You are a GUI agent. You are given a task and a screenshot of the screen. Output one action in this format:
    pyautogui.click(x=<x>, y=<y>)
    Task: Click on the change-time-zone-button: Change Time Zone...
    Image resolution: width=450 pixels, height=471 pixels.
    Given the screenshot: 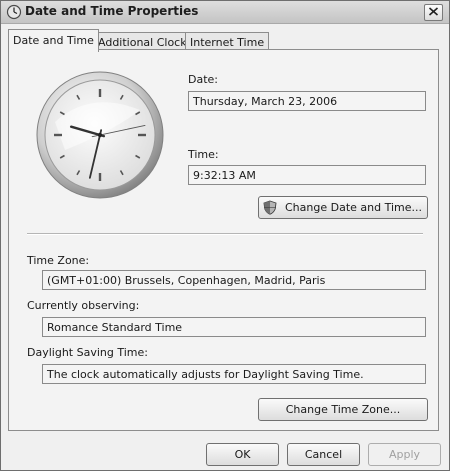 What is the action you would take?
    pyautogui.click(x=343, y=409)
    